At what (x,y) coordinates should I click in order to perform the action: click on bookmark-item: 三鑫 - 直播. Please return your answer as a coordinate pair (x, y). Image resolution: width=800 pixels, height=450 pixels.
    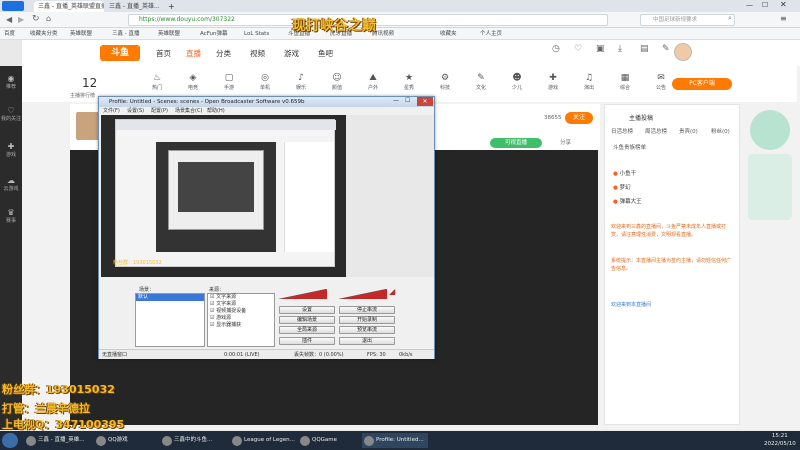
    Looking at the image, I should click on (125, 34).